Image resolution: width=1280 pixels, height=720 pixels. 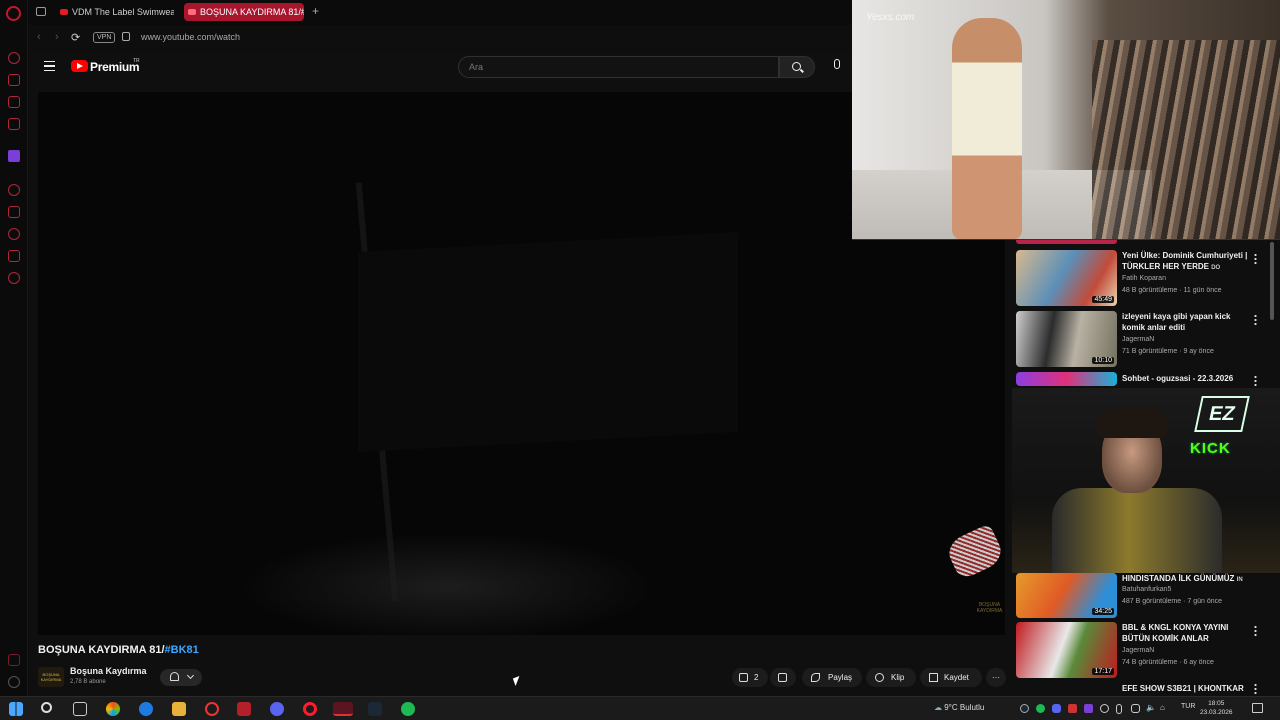 What do you see at coordinates (1066, 120) in the screenshot?
I see `picture-in-picture-window: Yesxs.com` at bounding box center [1066, 120].